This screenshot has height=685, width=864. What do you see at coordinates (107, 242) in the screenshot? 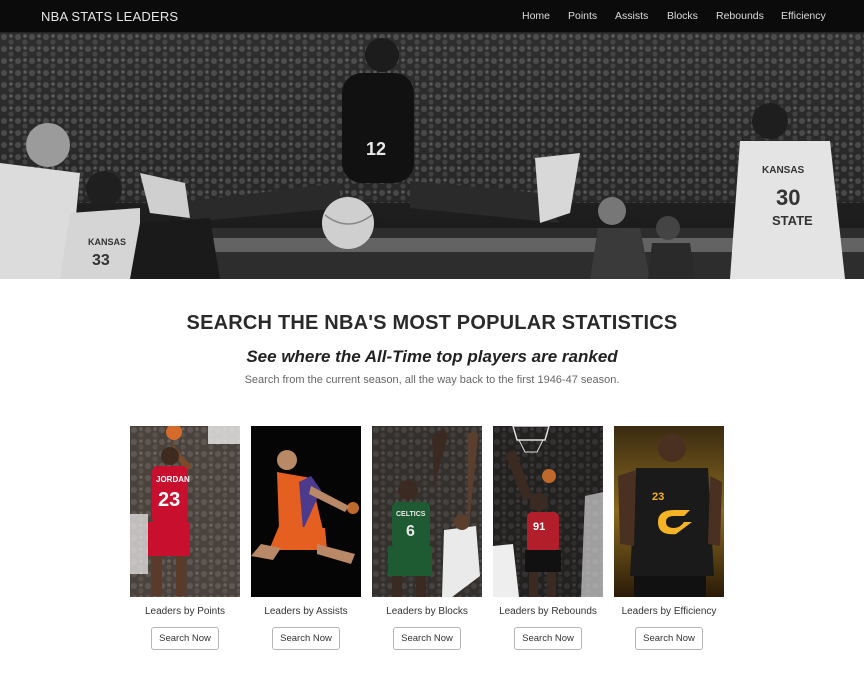
I see `hero-jersey-kansas-left: KANSAS` at bounding box center [107, 242].